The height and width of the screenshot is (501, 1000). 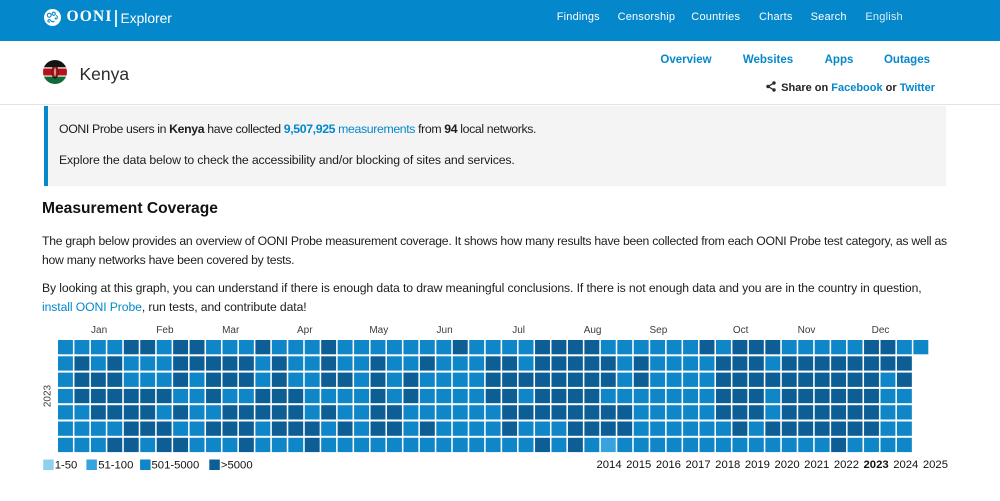 I want to click on svg-text: 51-100, so click(x=115, y=466).